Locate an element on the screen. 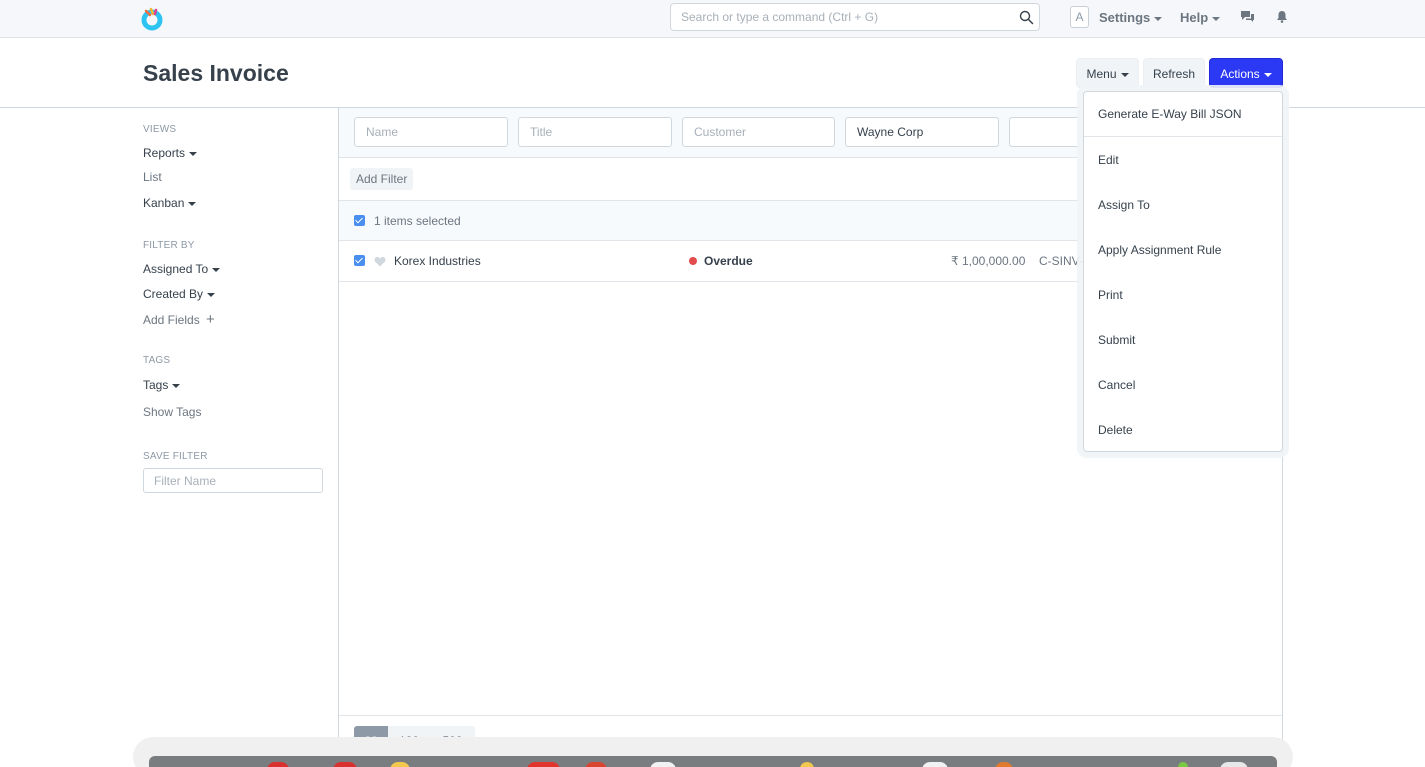  settings-menu: Settings is located at coordinates (1131, 17).